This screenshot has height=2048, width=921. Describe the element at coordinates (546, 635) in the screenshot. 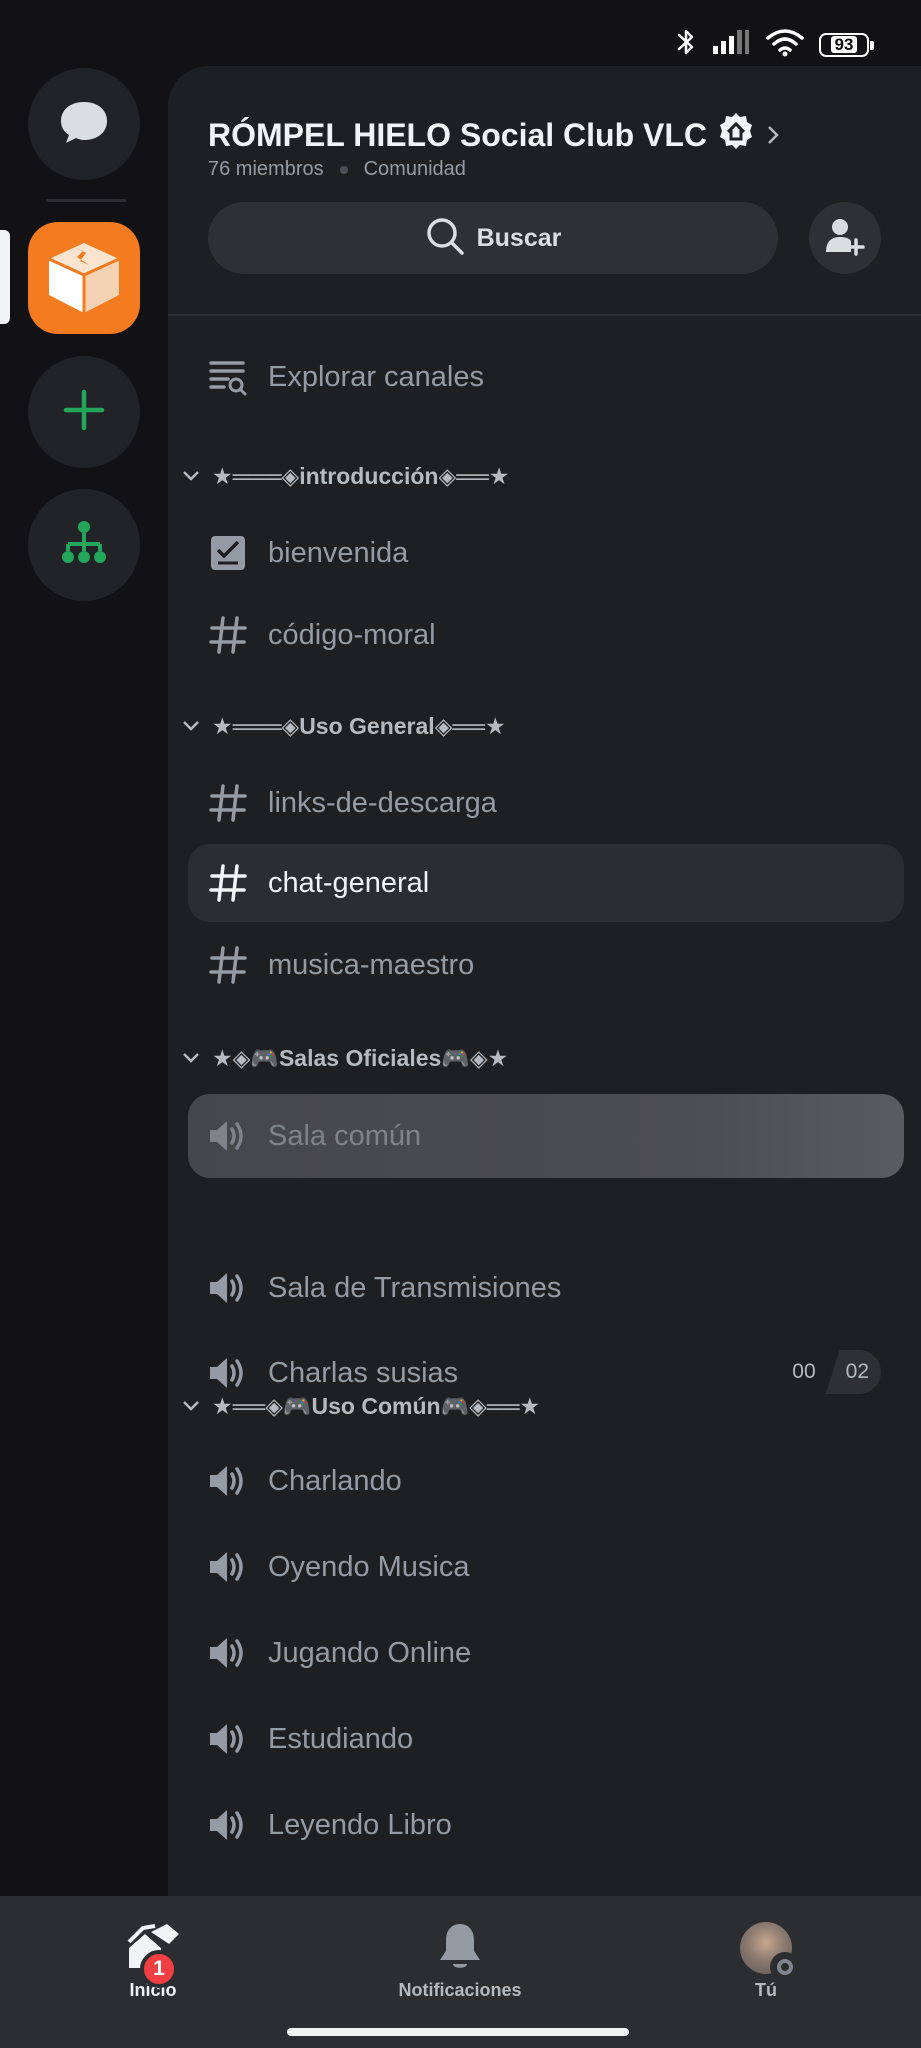

I see `channel-codigo-moral: código-moral` at that location.